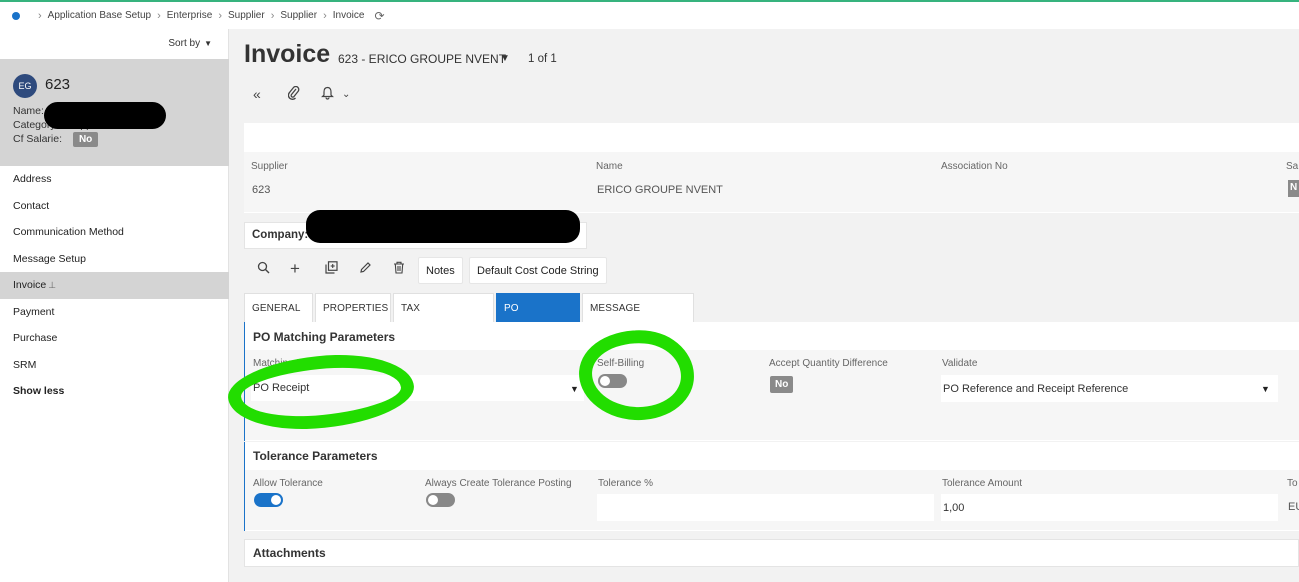 Image resolution: width=1299 pixels, height=582 pixels. I want to click on tab-properties: PROPERTIES, so click(353, 307).